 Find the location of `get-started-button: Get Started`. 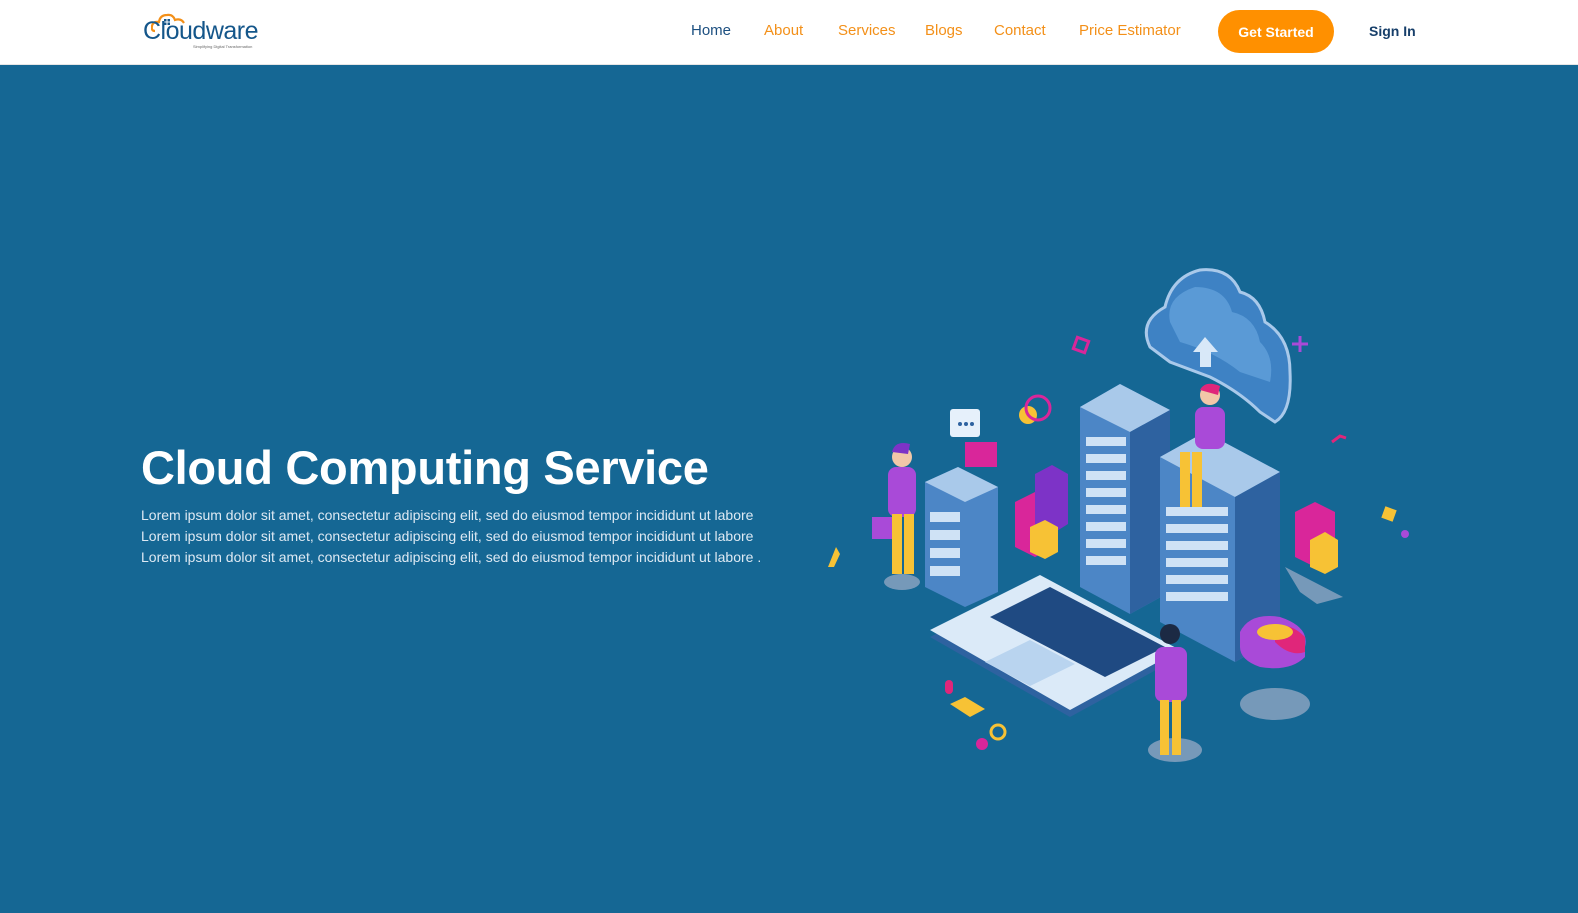

get-started-button: Get Started is located at coordinates (1276, 31).